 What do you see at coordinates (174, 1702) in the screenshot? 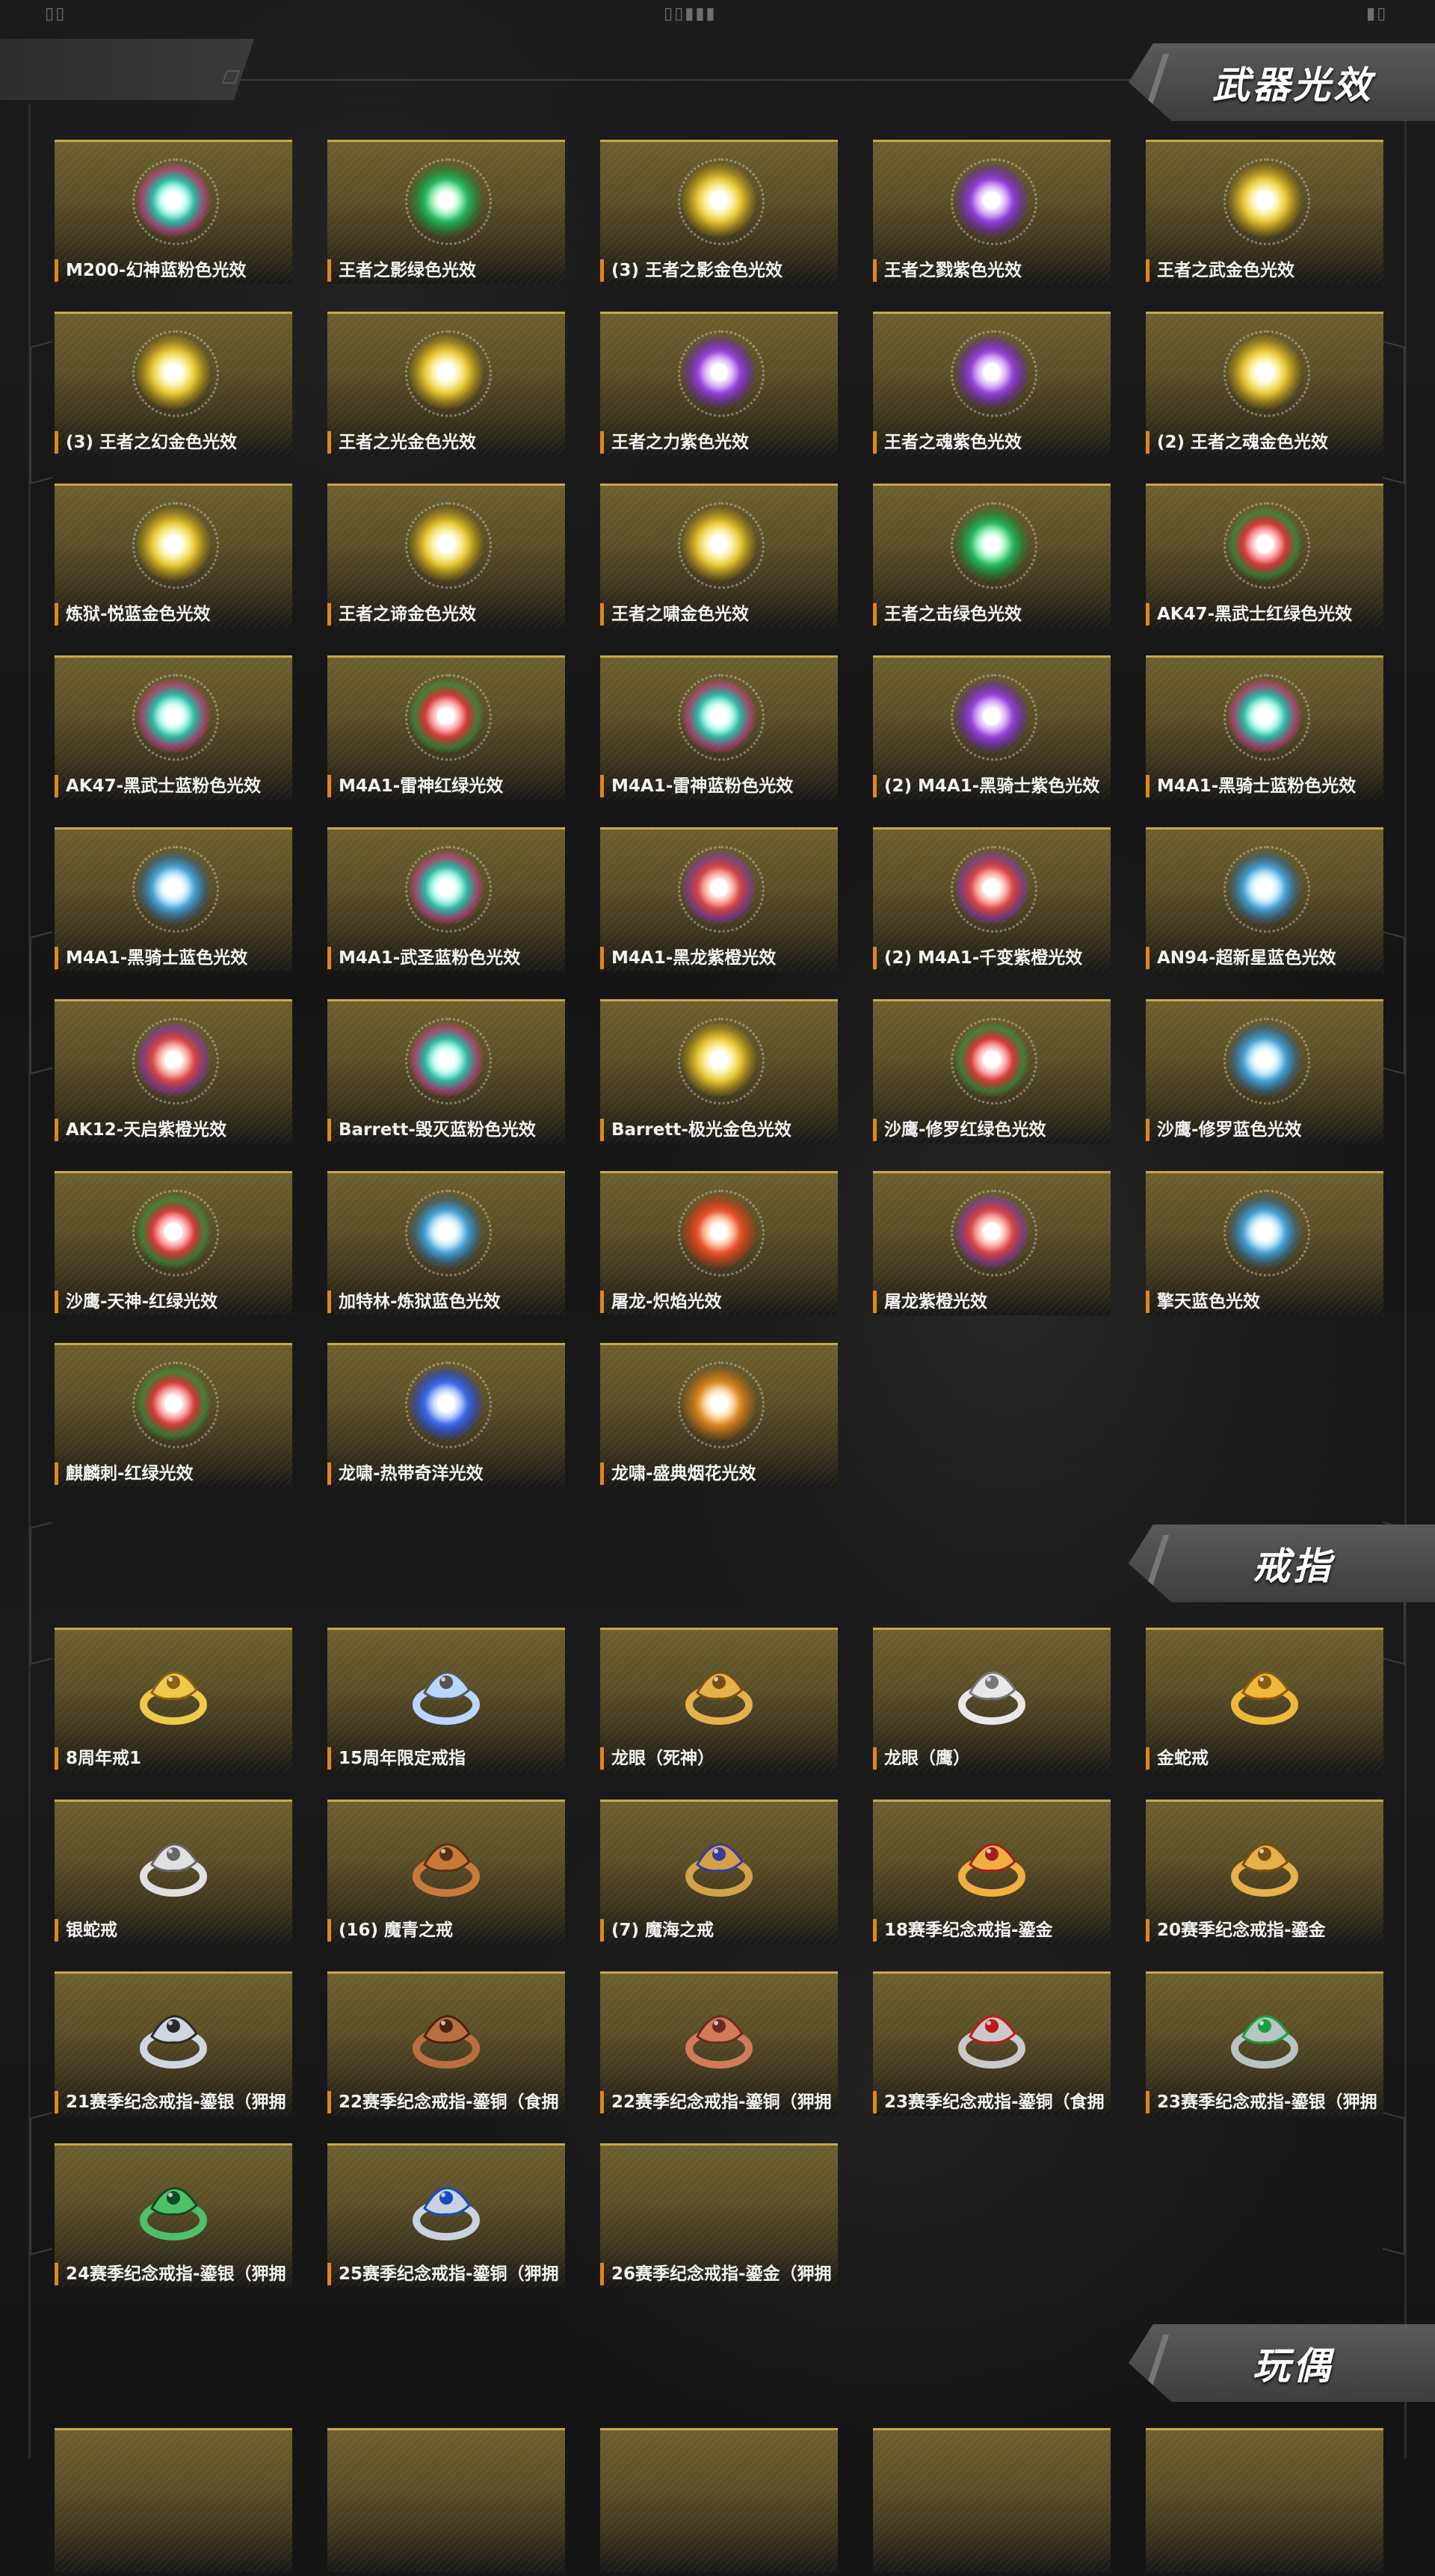
I see `item-card: 8周年戒1` at bounding box center [174, 1702].